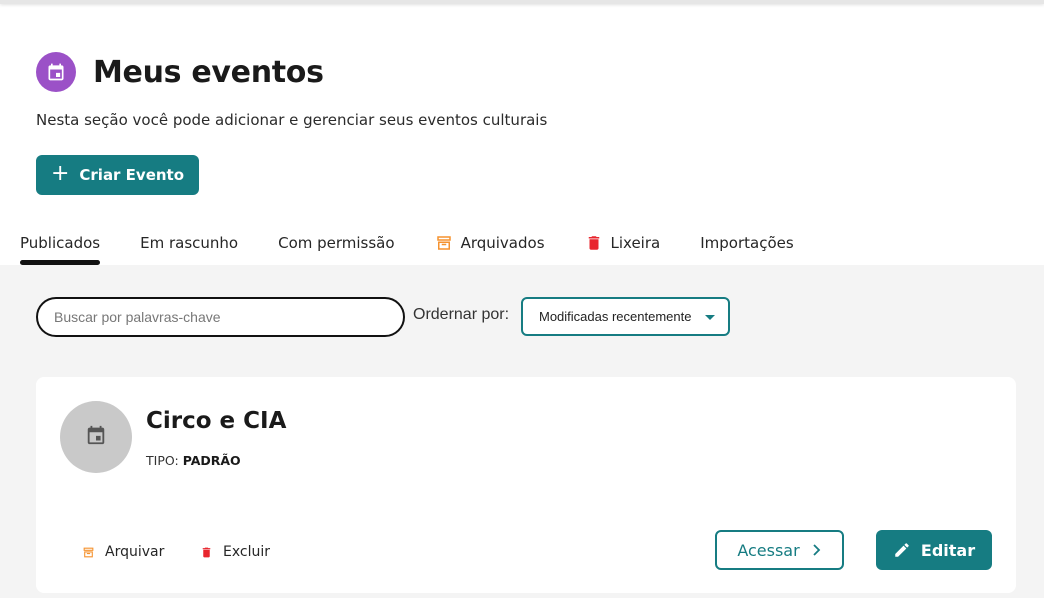 Image resolution: width=1044 pixels, height=598 pixels. I want to click on tab-label: Com permissão, so click(336, 243).